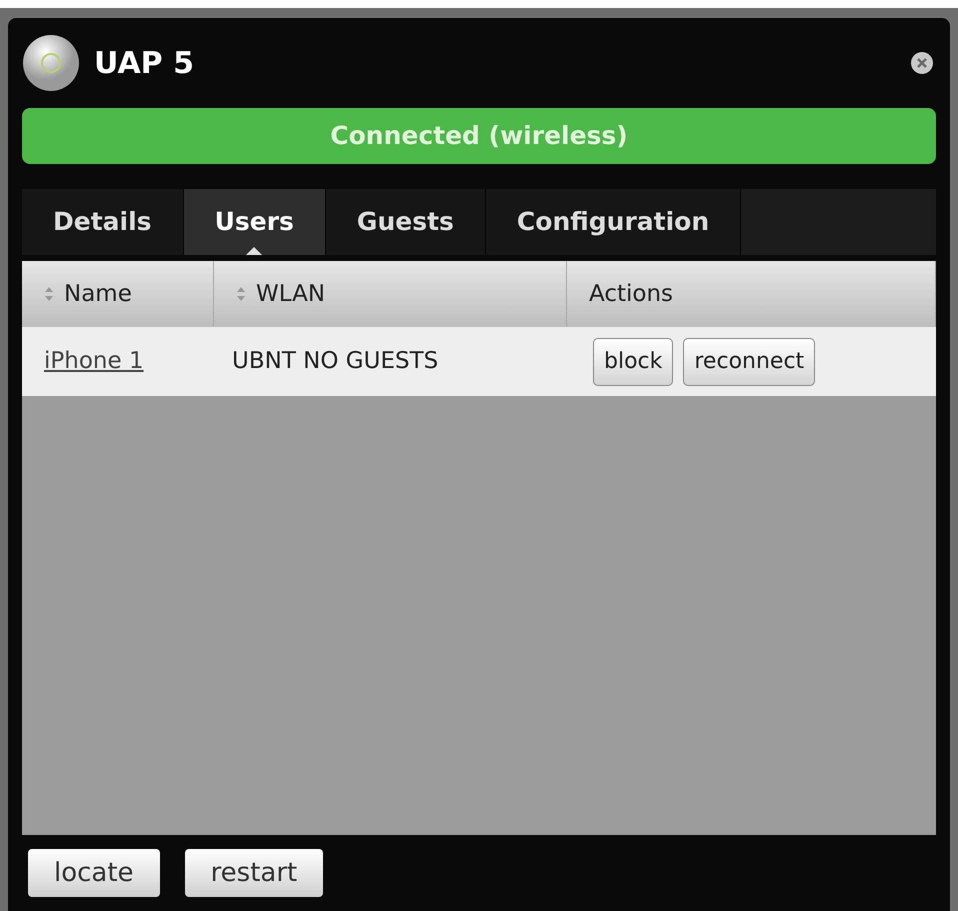 Image resolution: width=958 pixels, height=911 pixels. Describe the element at coordinates (749, 362) in the screenshot. I see `action-button: reconnect` at that location.